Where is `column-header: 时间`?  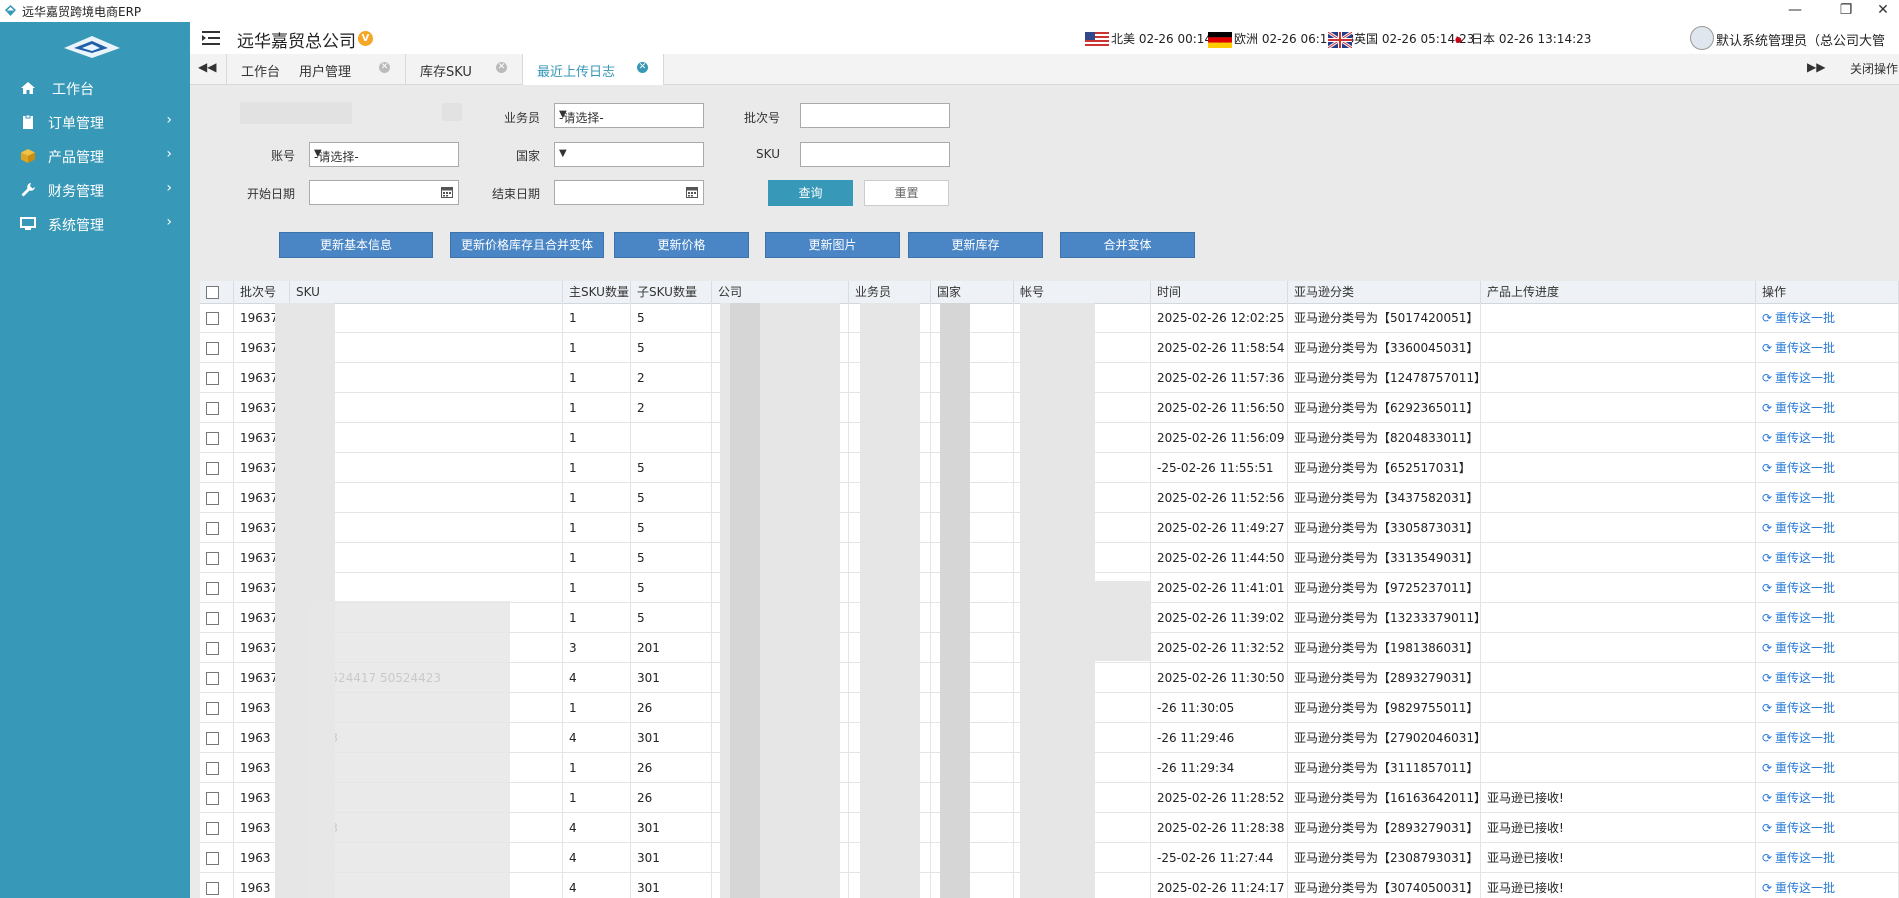
column-header: 时间 is located at coordinates (1219, 292).